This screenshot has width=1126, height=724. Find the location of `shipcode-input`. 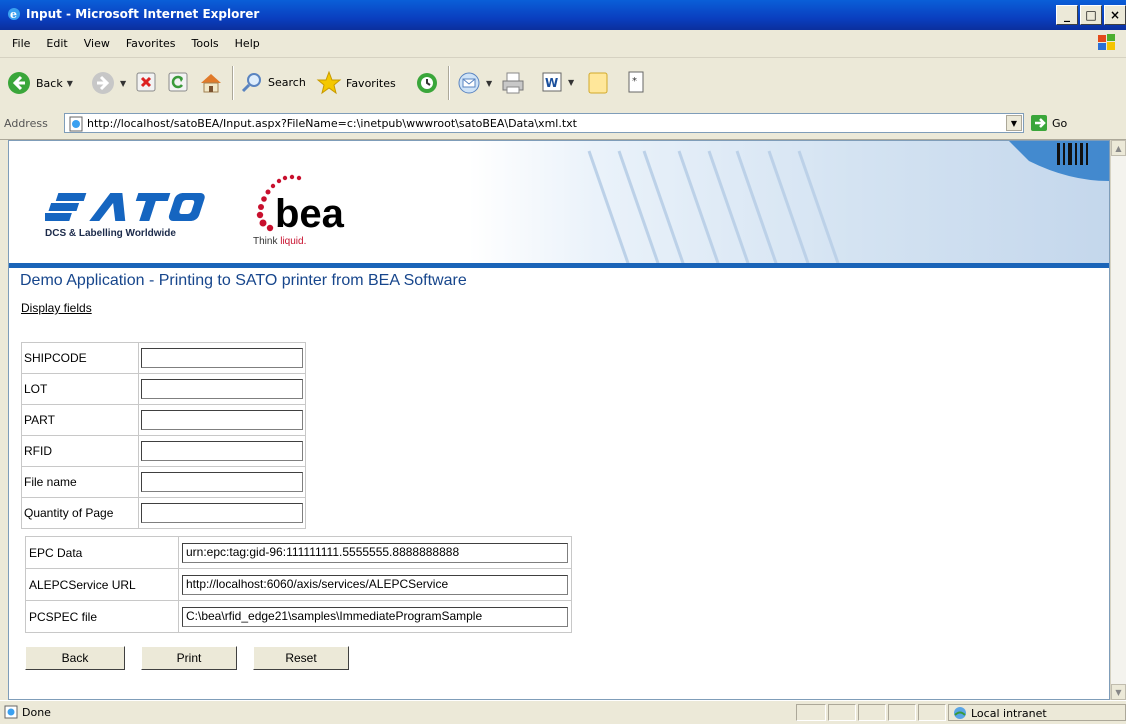

shipcode-input is located at coordinates (222, 358).